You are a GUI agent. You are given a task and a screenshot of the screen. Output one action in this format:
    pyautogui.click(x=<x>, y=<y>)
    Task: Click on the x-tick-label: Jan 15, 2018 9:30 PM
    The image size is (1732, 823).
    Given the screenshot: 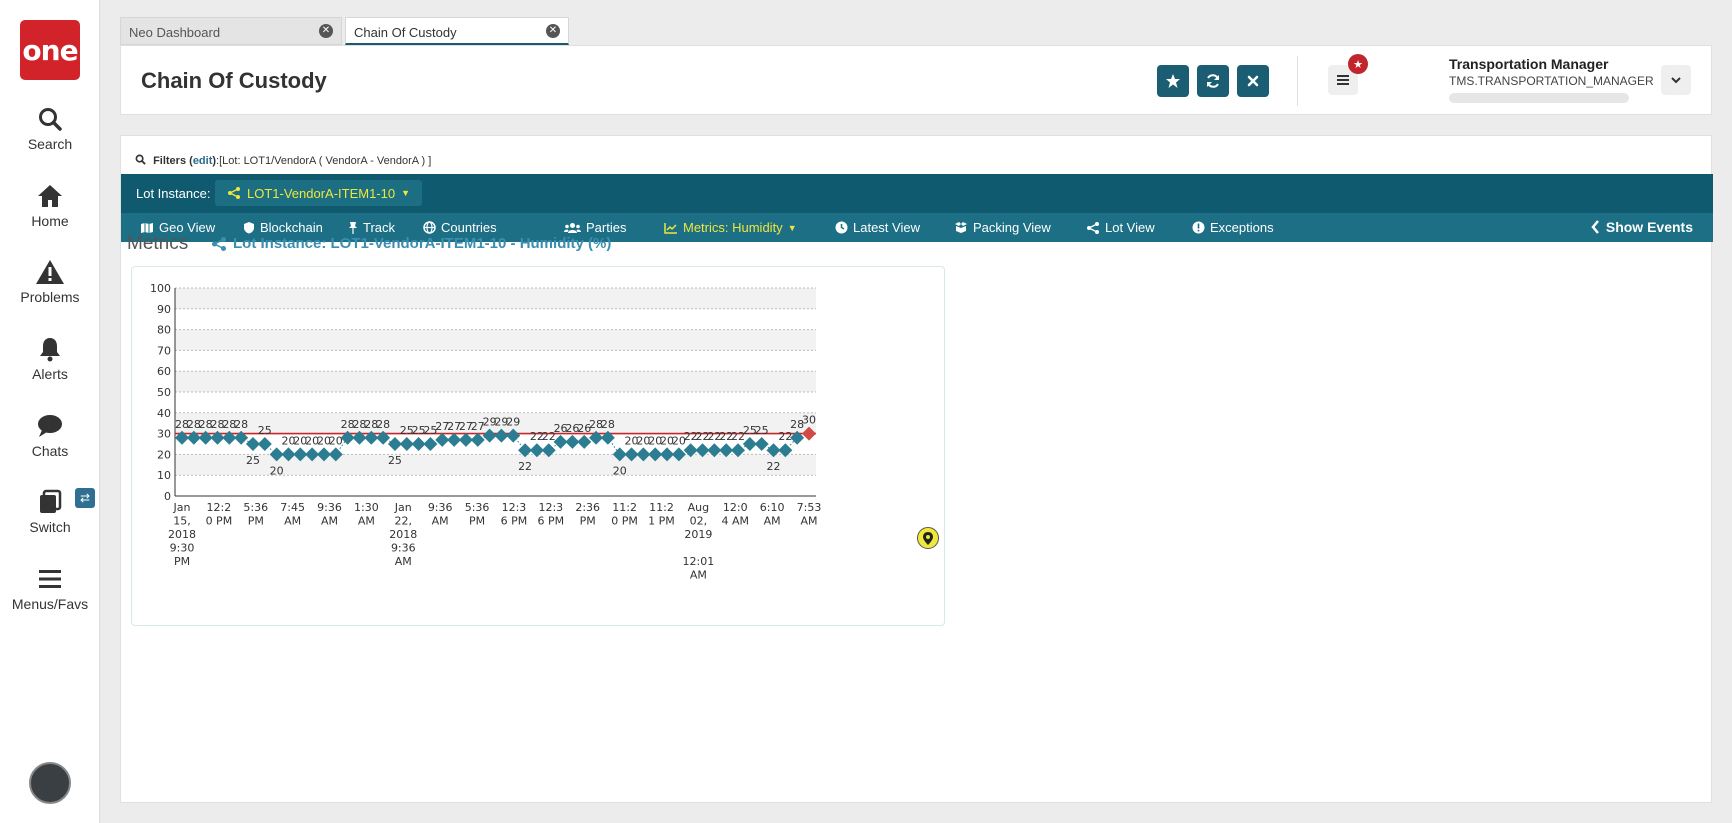 What is the action you would take?
    pyautogui.click(x=182, y=534)
    